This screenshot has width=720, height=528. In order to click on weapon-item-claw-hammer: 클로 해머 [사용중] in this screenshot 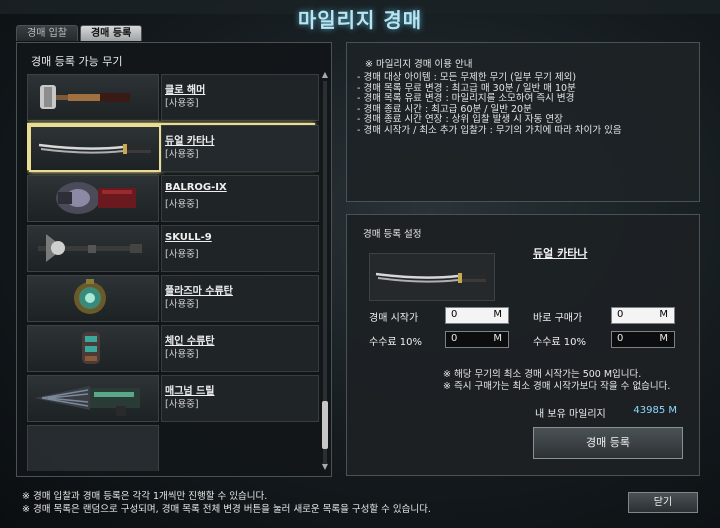, I will do `click(173, 97)`.